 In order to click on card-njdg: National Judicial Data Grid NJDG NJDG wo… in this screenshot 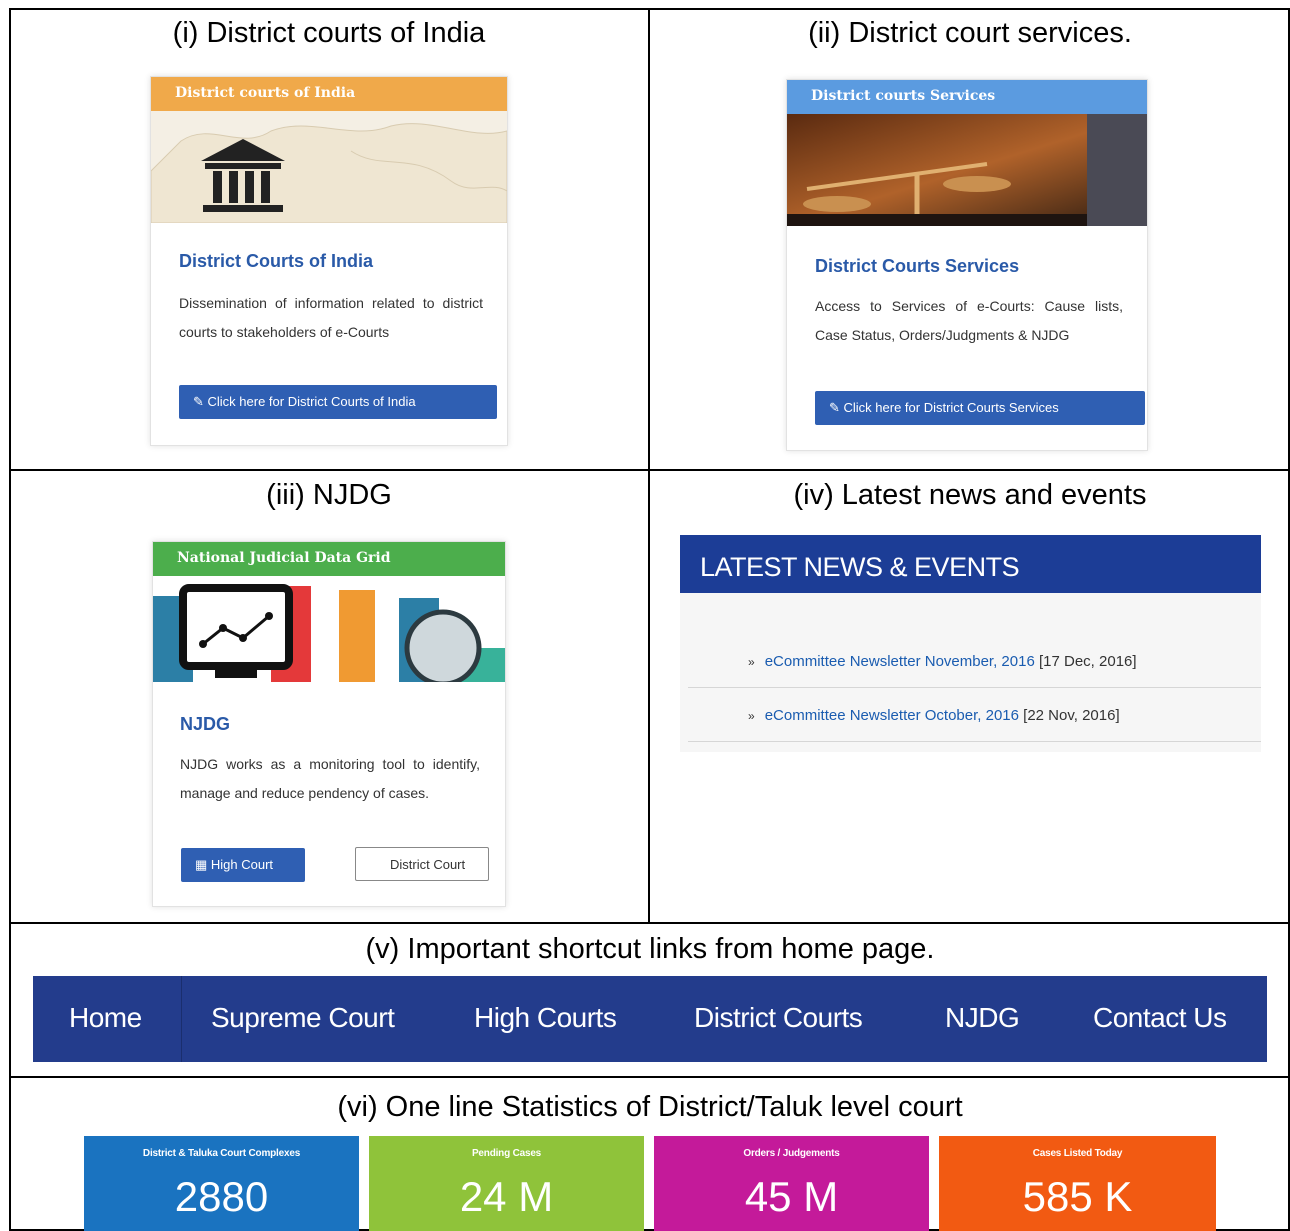, I will do `click(329, 724)`.